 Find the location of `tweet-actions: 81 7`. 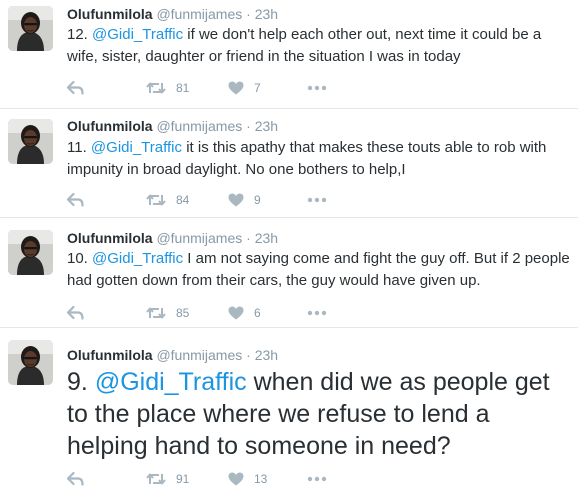

tweet-actions: 81 7 is located at coordinates (217, 88).